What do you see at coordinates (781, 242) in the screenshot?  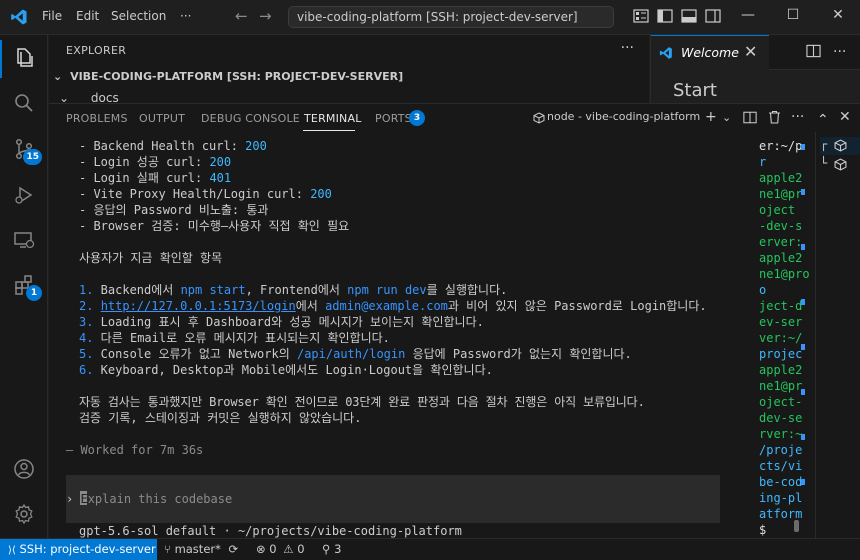 I see `terminal-line: erver:` at bounding box center [781, 242].